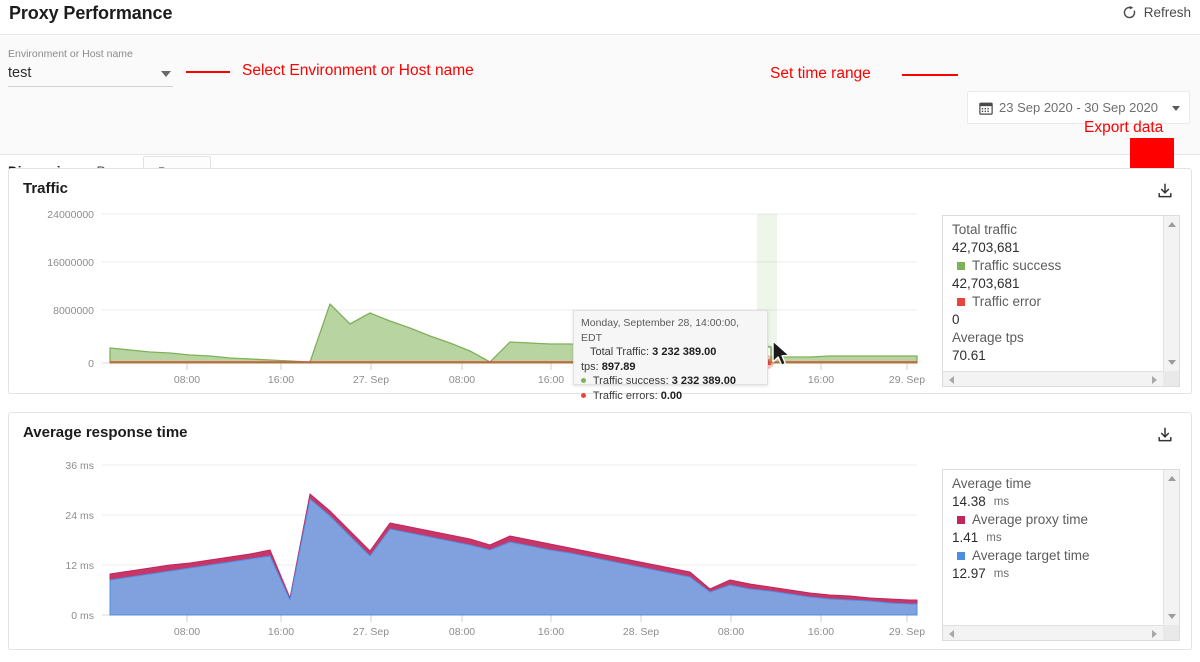 This screenshot has height=662, width=1200. I want to click on svg-text: 28. Sep, so click(641, 632).